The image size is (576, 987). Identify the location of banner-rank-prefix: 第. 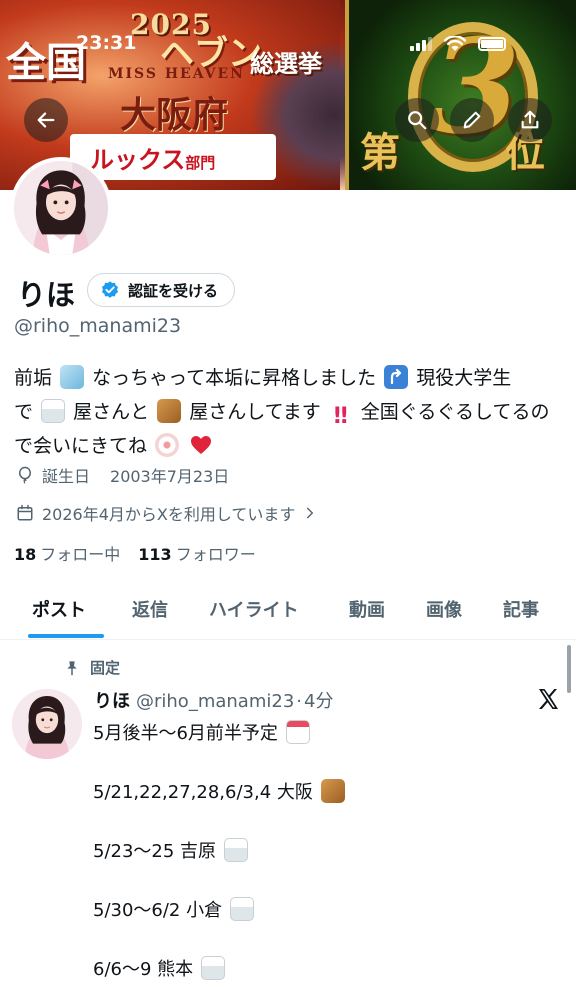
(380, 152).